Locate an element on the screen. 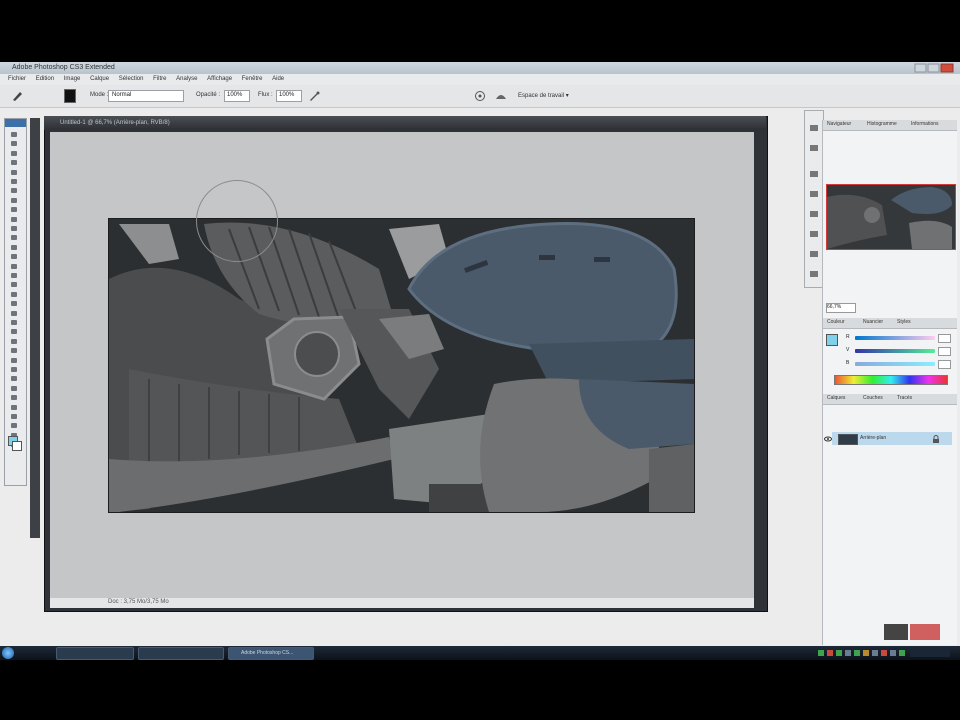 The height and width of the screenshot is (720, 960). tool-11-icon is located at coordinates (14, 228).